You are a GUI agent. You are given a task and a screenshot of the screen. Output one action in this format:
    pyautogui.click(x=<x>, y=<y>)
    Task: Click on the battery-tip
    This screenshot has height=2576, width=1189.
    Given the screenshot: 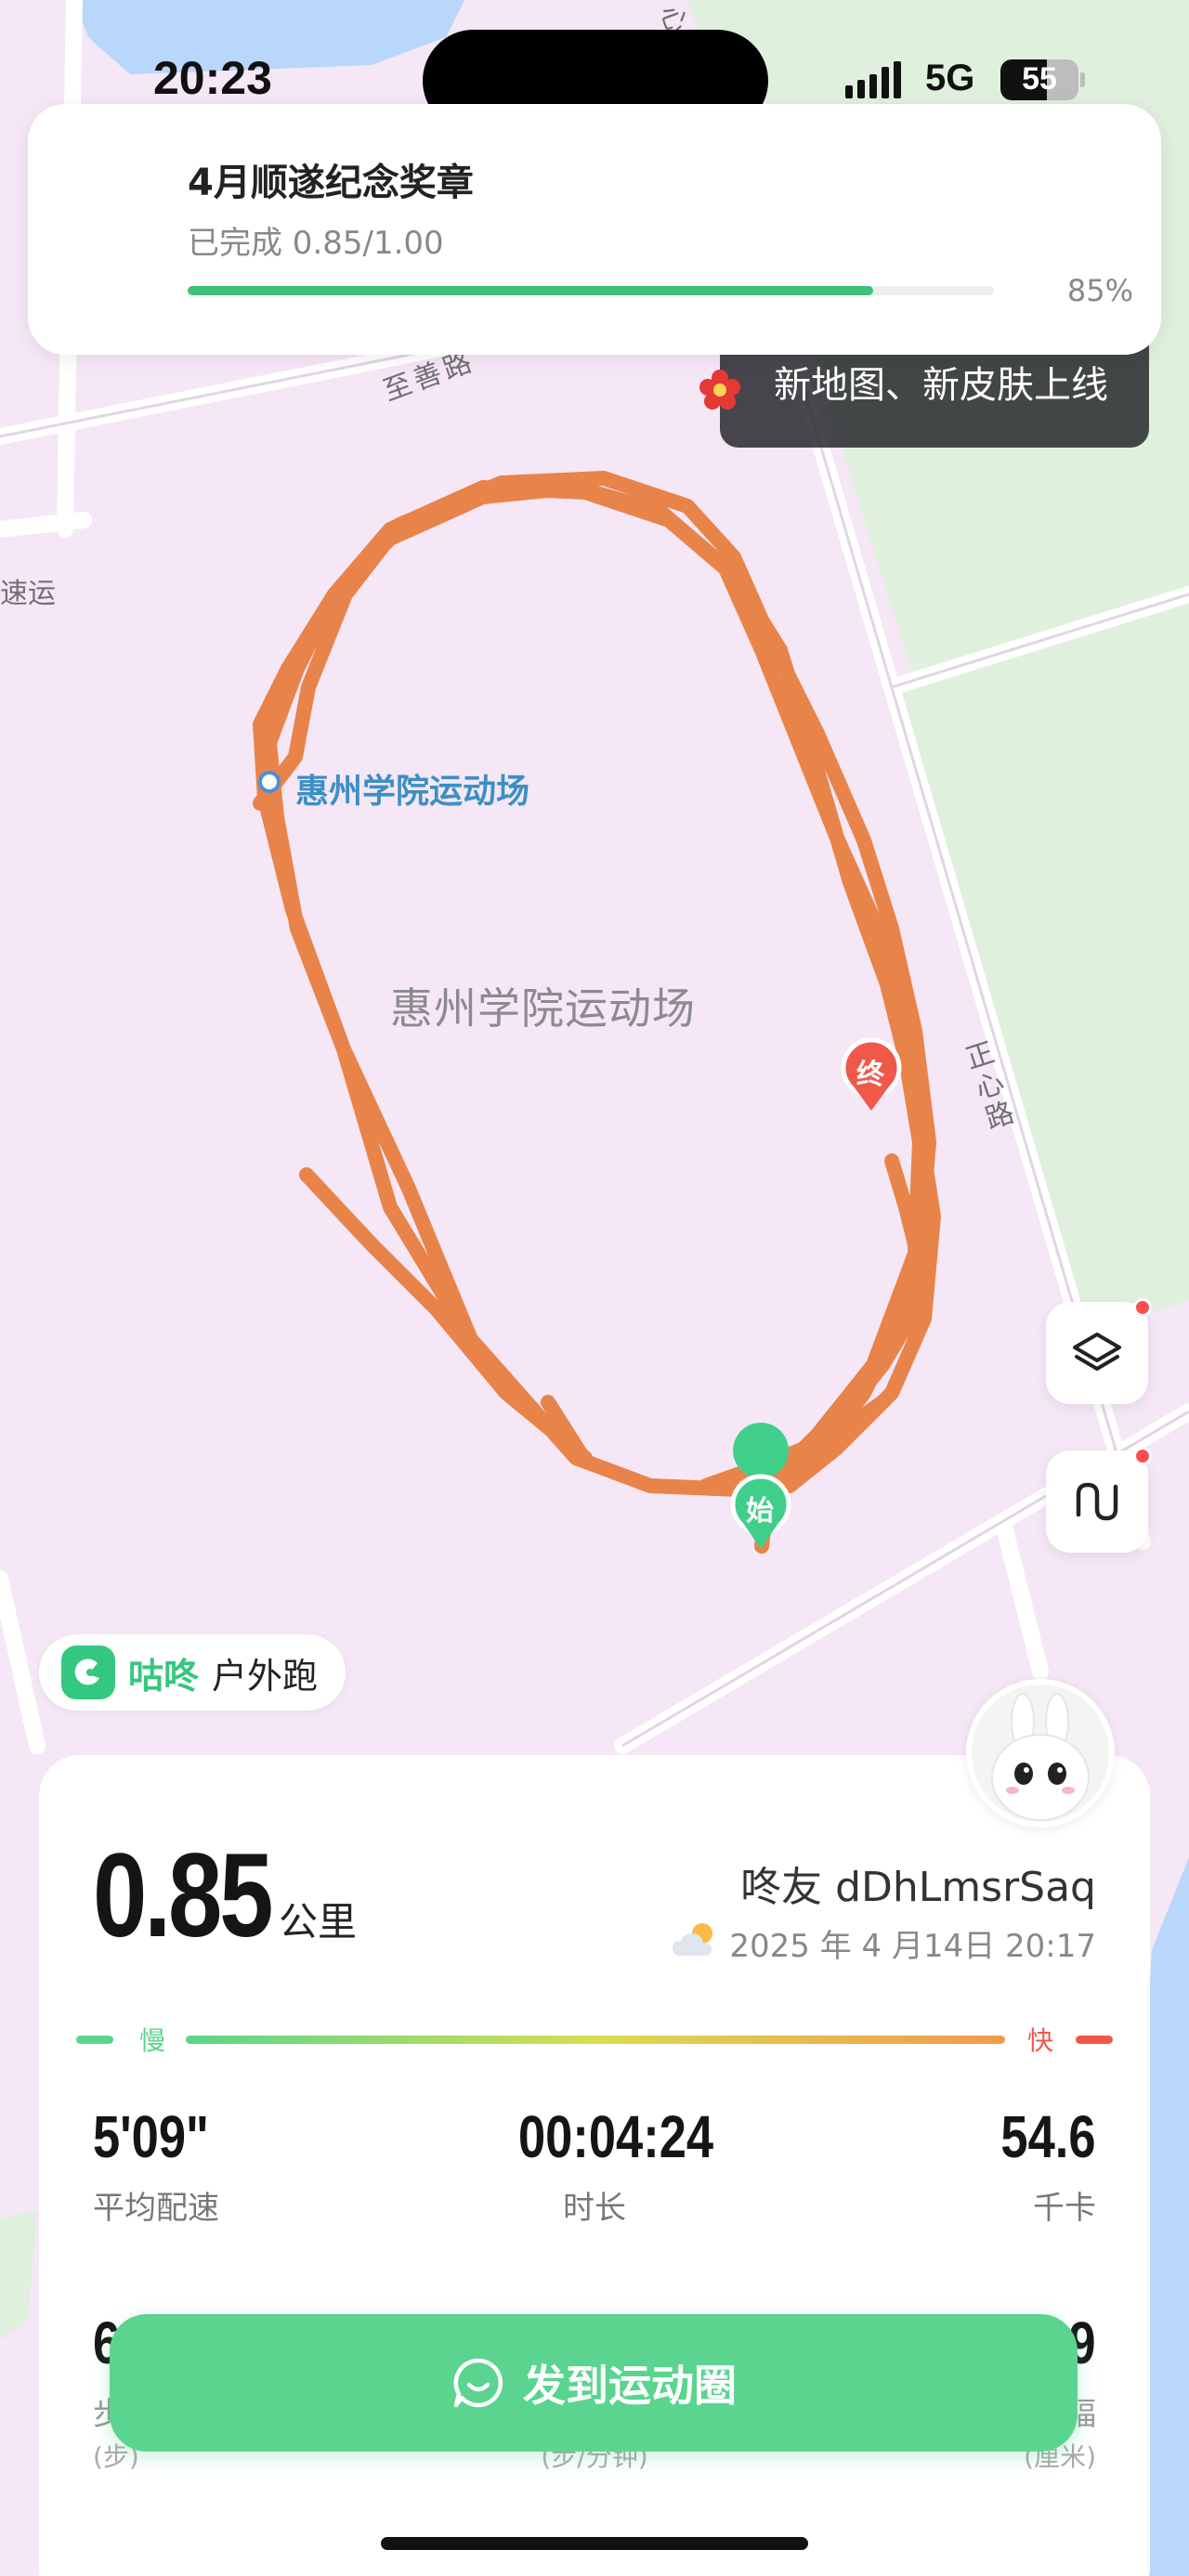 What is the action you would take?
    pyautogui.click(x=1082, y=79)
    